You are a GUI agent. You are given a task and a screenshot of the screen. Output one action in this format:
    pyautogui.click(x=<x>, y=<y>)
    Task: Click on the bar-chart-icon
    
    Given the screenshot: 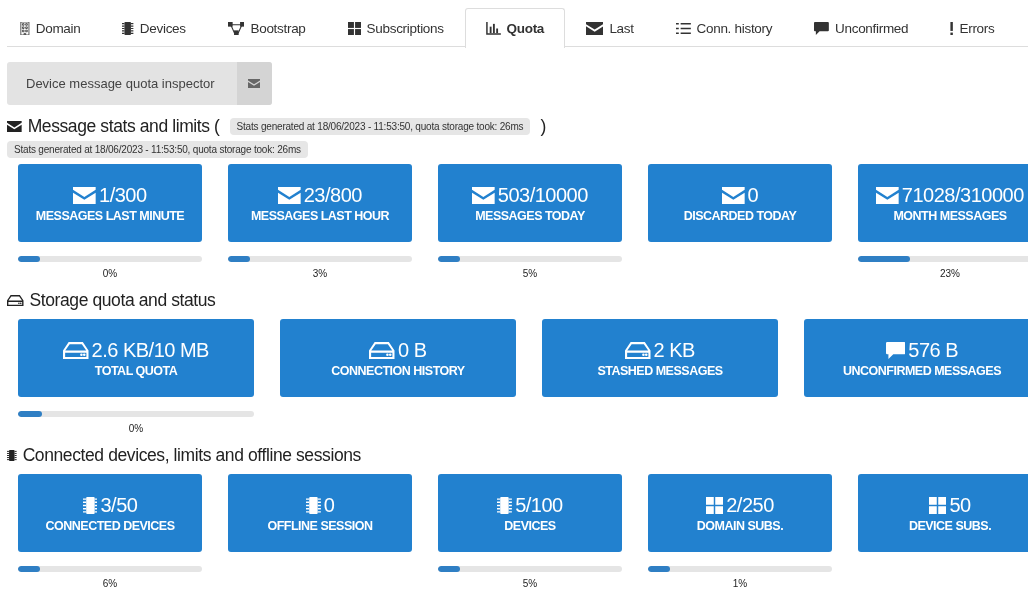 What is the action you would take?
    pyautogui.click(x=493, y=28)
    